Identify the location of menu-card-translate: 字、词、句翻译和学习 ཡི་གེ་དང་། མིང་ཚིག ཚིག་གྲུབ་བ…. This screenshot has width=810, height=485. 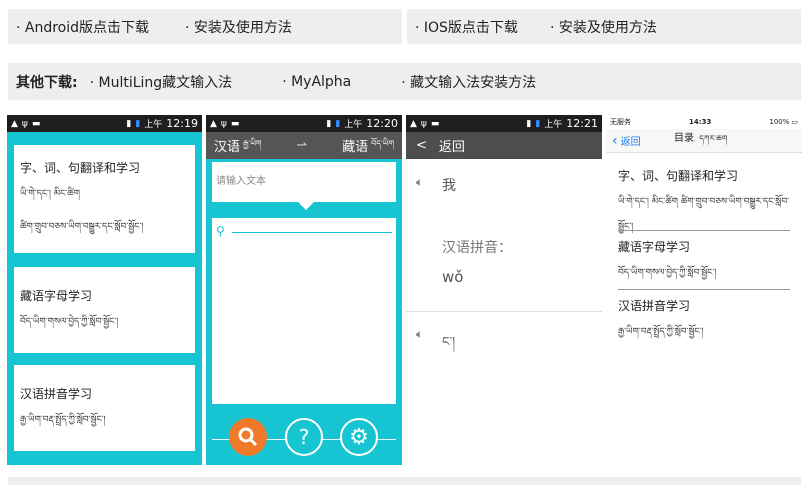
(104, 199).